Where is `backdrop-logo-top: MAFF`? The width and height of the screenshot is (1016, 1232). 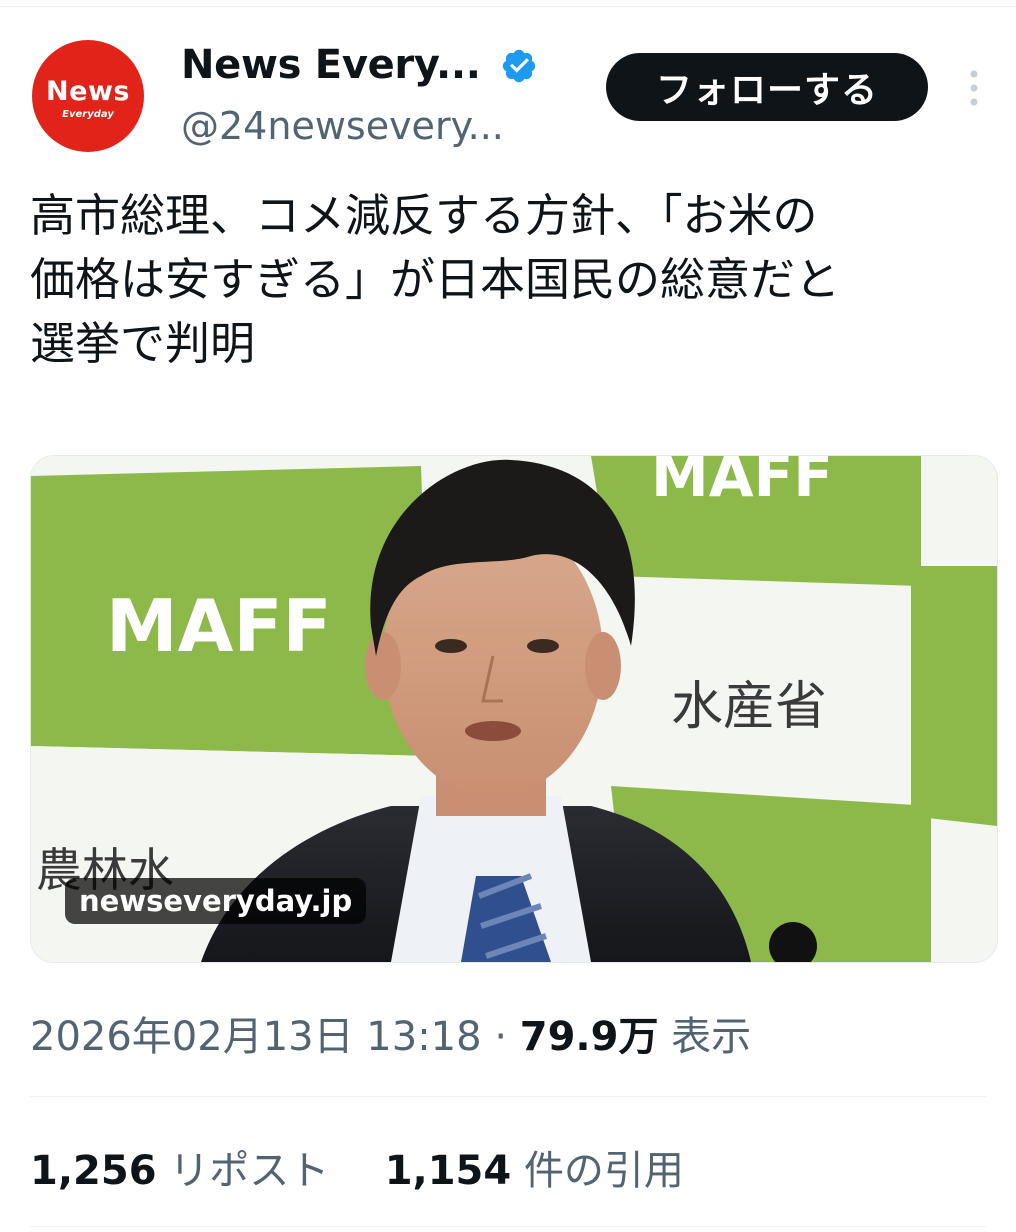
backdrop-logo-top: MAFF is located at coordinates (742, 483).